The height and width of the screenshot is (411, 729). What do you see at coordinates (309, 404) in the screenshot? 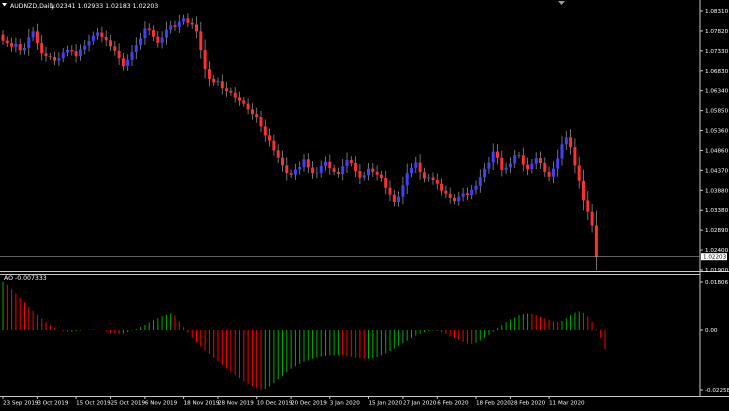
I see `time-tick-label: 20 Dec 2019` at bounding box center [309, 404].